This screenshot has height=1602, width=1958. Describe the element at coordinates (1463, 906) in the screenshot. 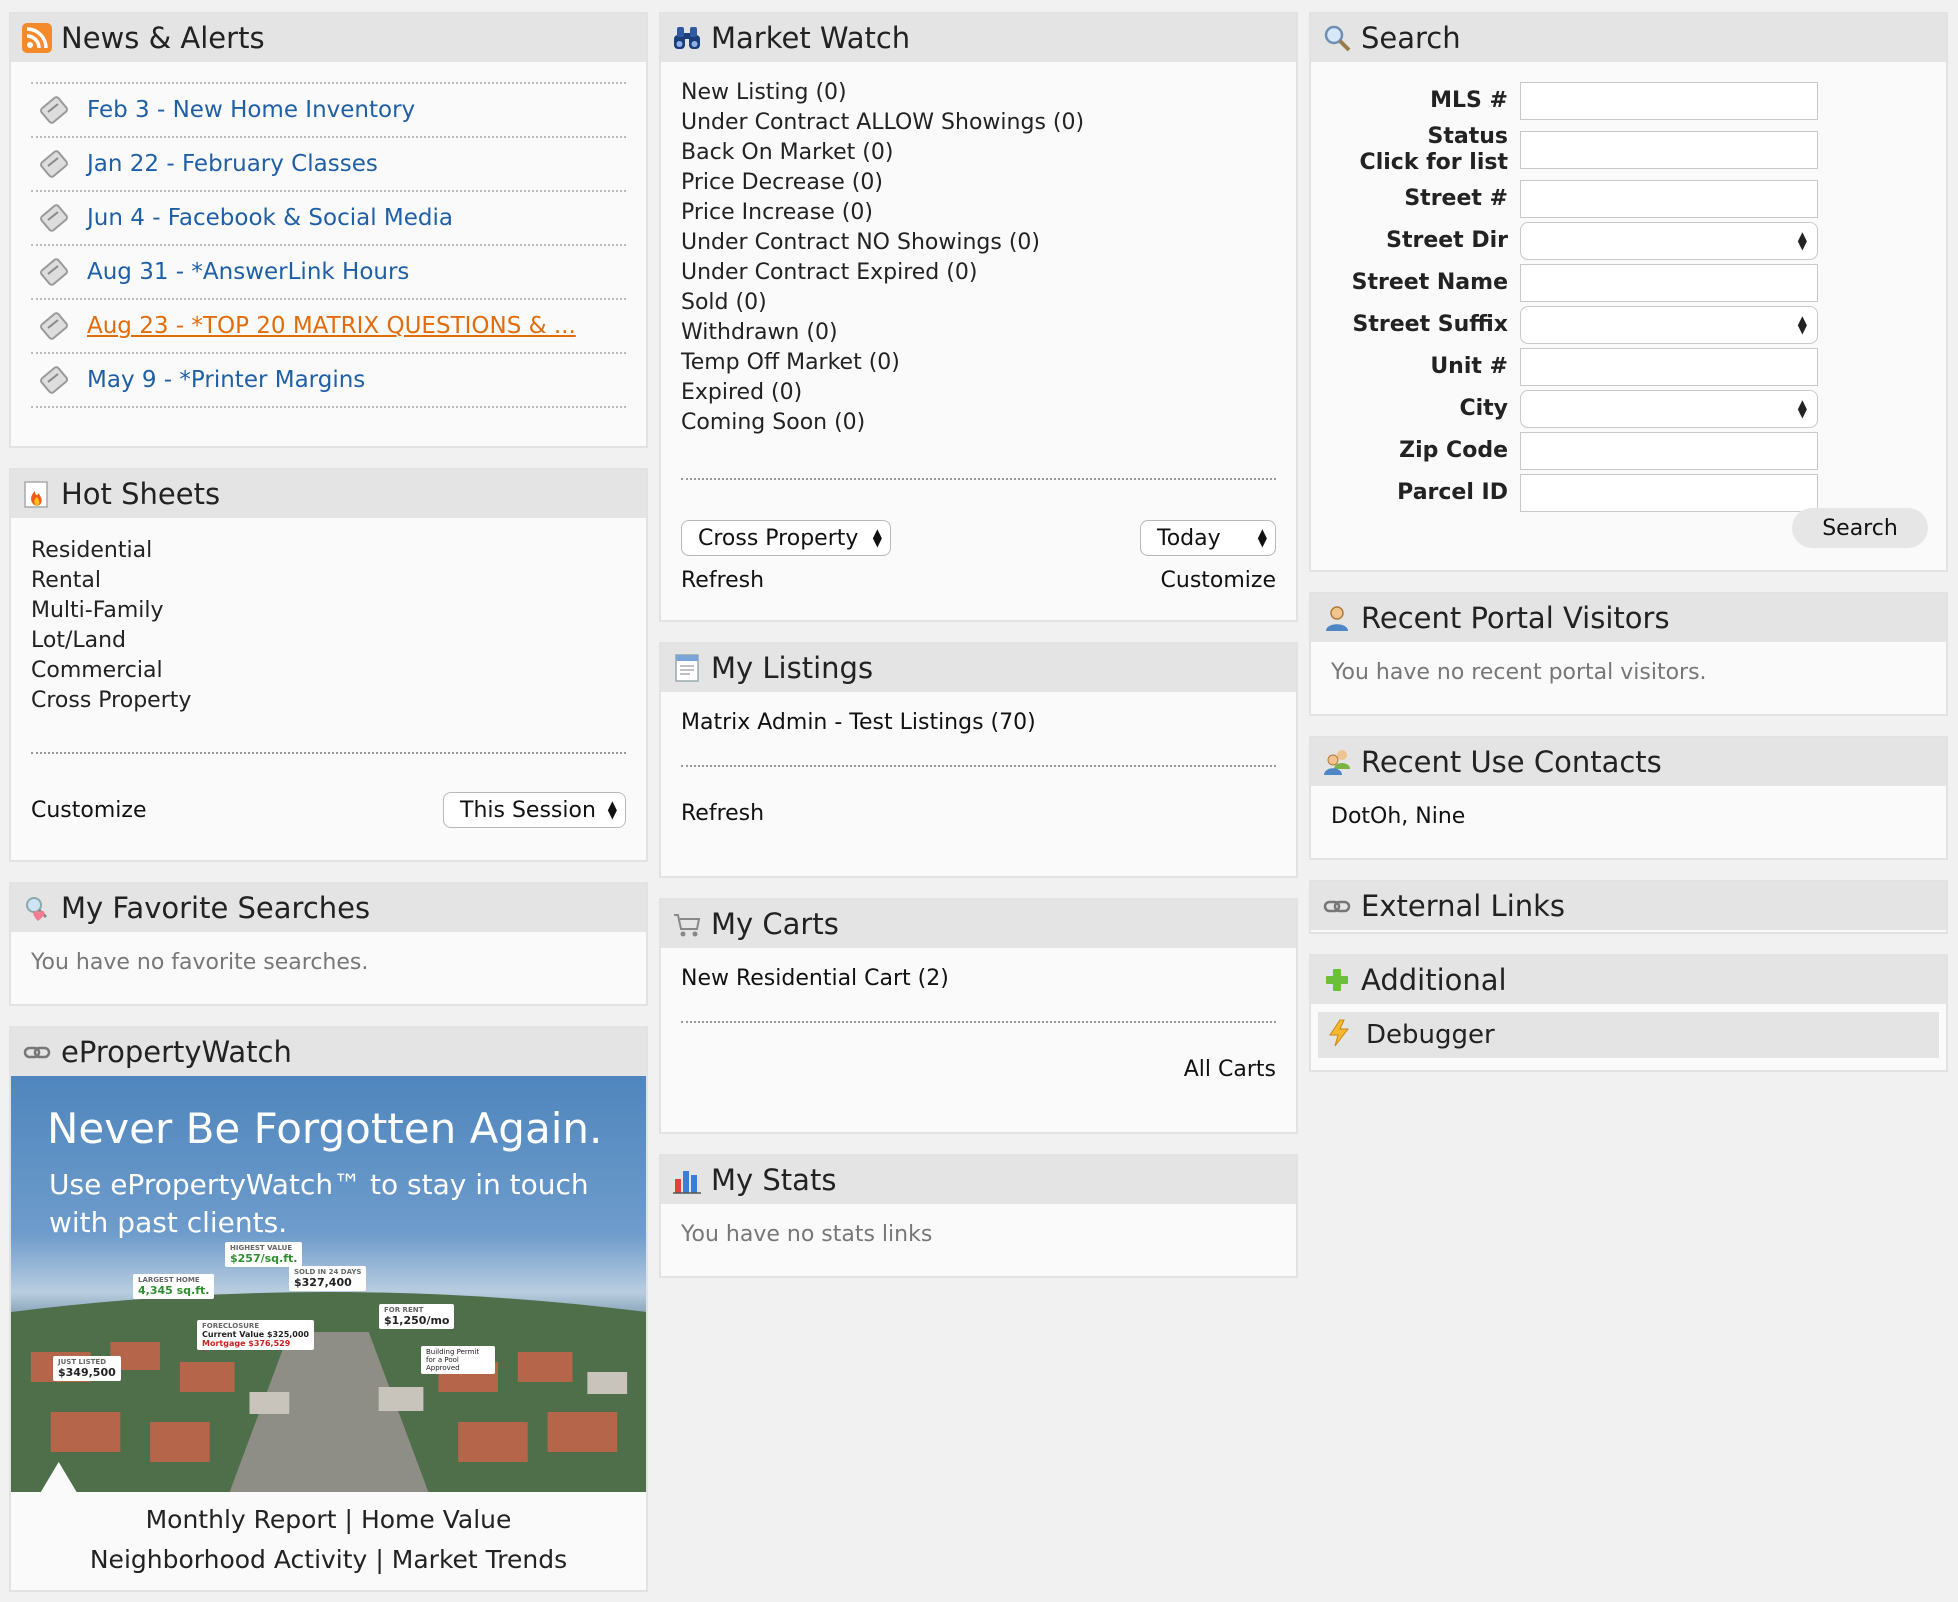

I see `external-links-title: External Links` at that location.